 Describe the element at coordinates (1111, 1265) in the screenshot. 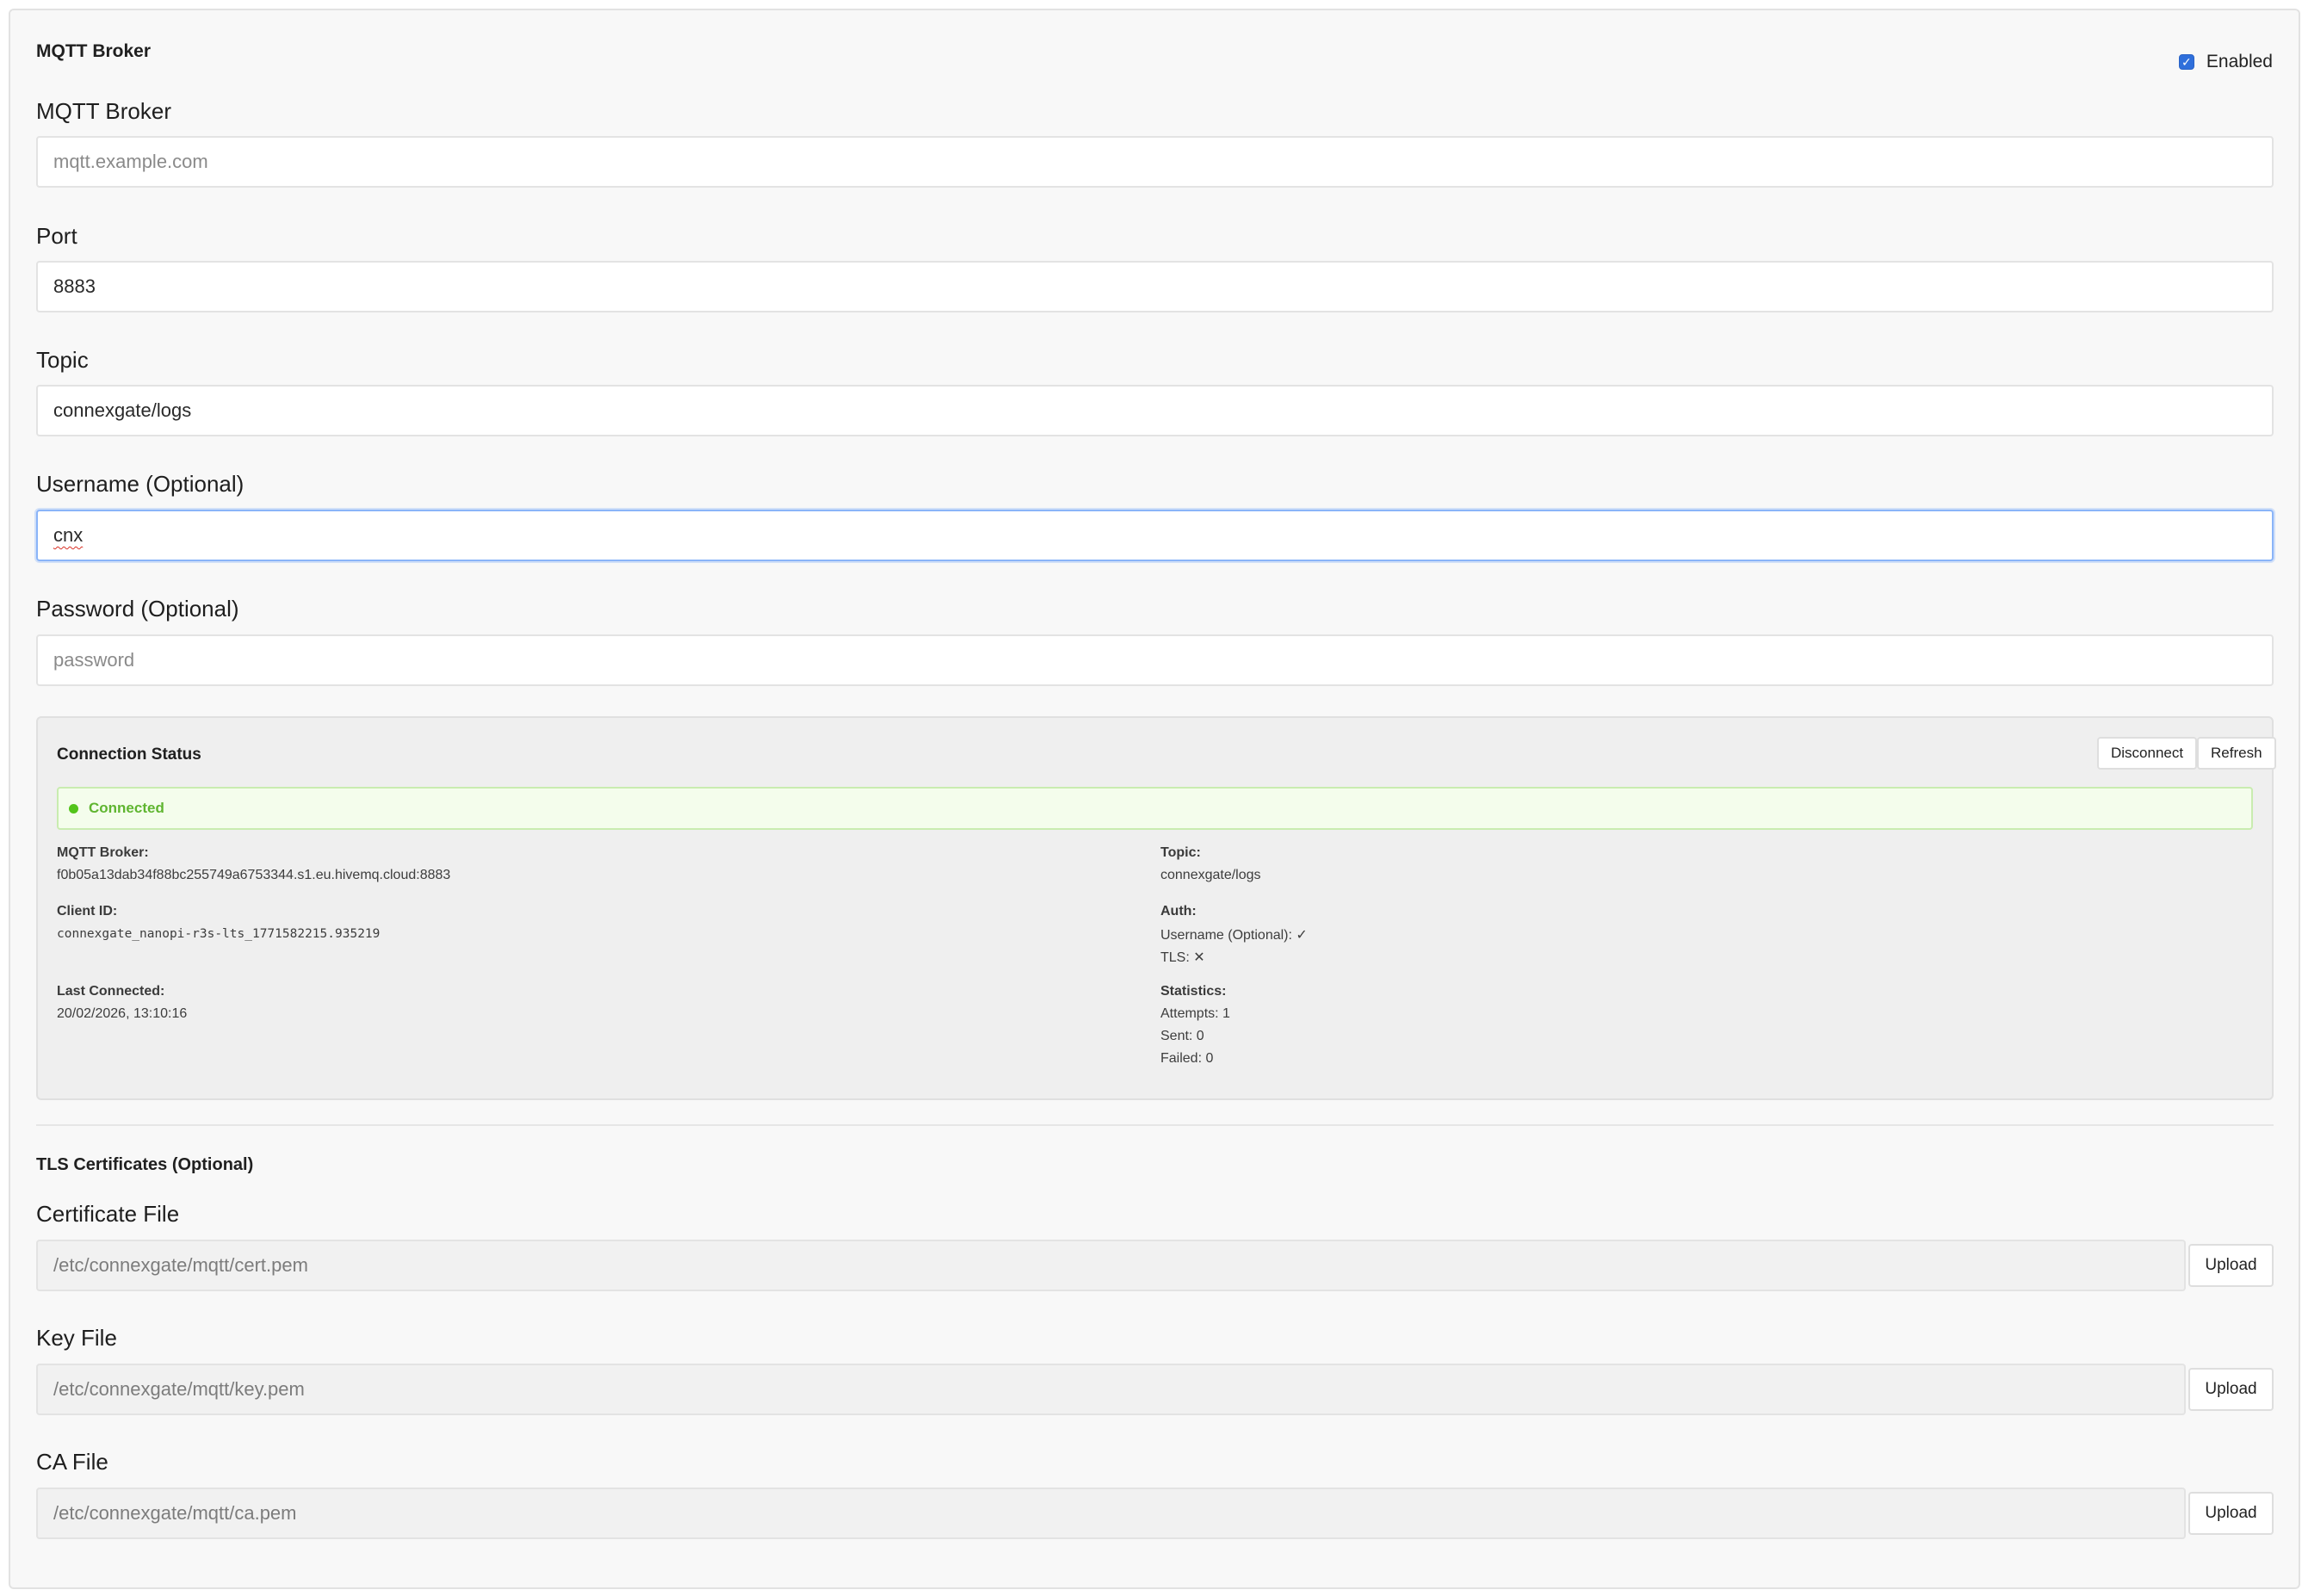

I see `cert-file-input: /etc/connexgate/mqtt/cert.pem` at that location.